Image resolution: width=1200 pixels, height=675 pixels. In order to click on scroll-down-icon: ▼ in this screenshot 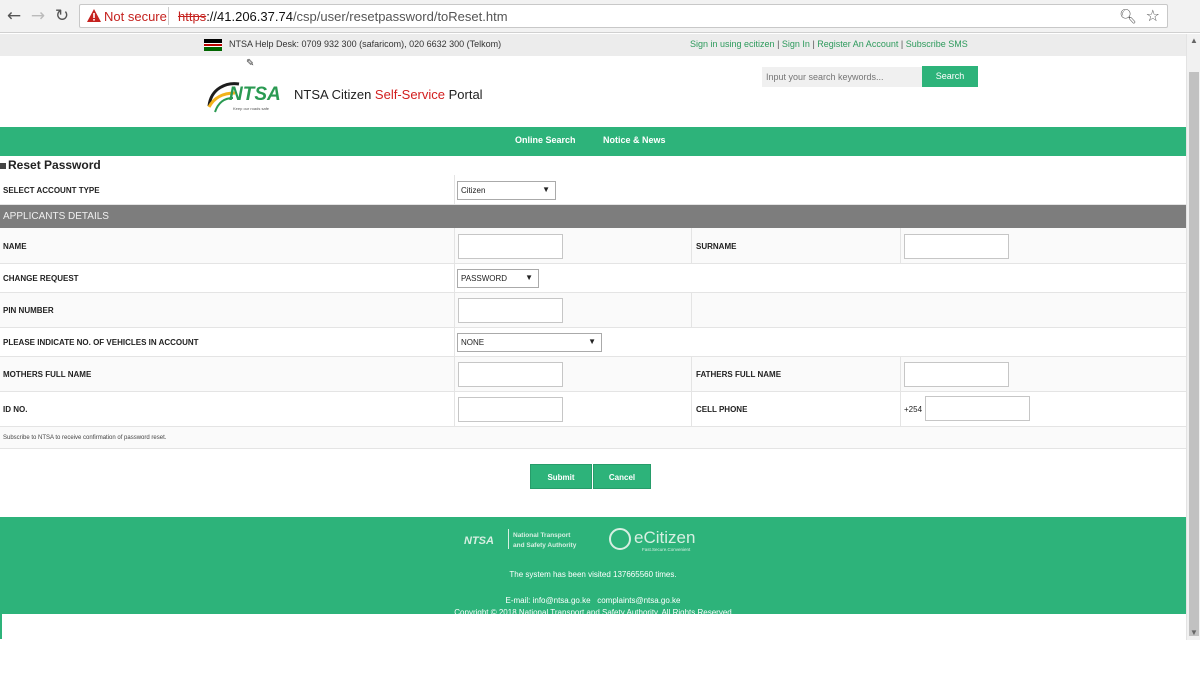, I will do `click(1193, 633)`.